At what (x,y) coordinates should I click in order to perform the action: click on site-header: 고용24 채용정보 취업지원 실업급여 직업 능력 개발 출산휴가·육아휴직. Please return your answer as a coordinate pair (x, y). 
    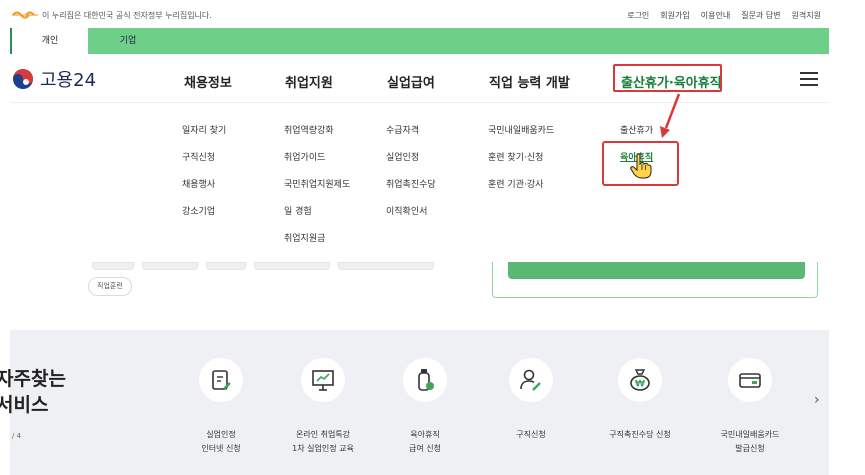
    Looking at the image, I should click on (432, 78).